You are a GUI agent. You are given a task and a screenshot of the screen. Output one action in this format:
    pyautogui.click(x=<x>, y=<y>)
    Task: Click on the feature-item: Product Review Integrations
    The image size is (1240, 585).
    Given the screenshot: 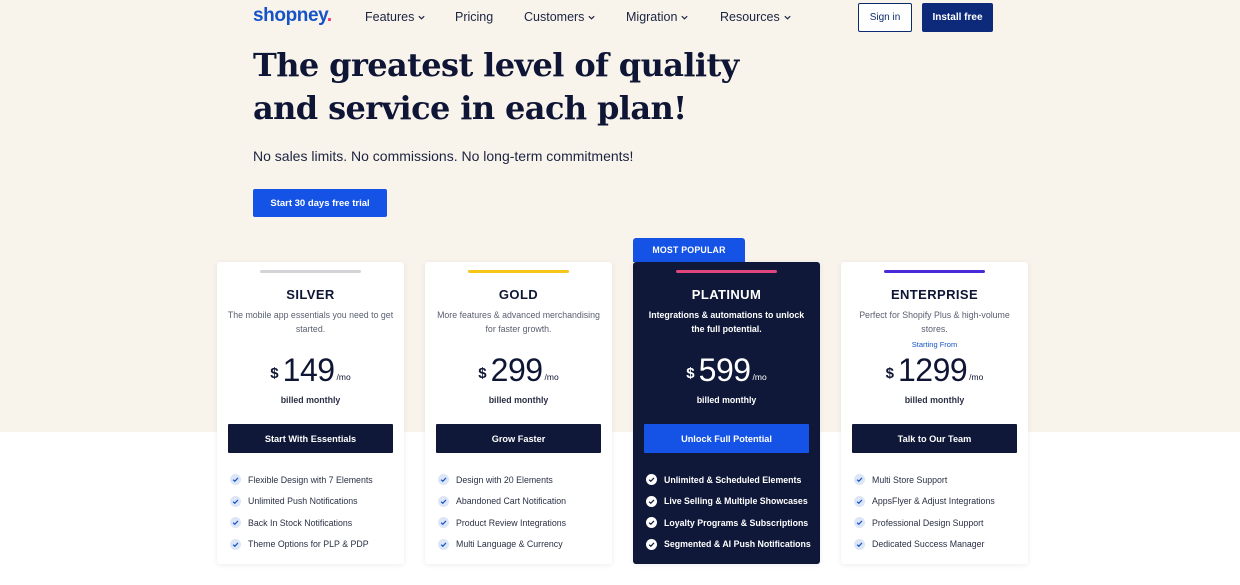 What is the action you would take?
    pyautogui.click(x=502, y=523)
    